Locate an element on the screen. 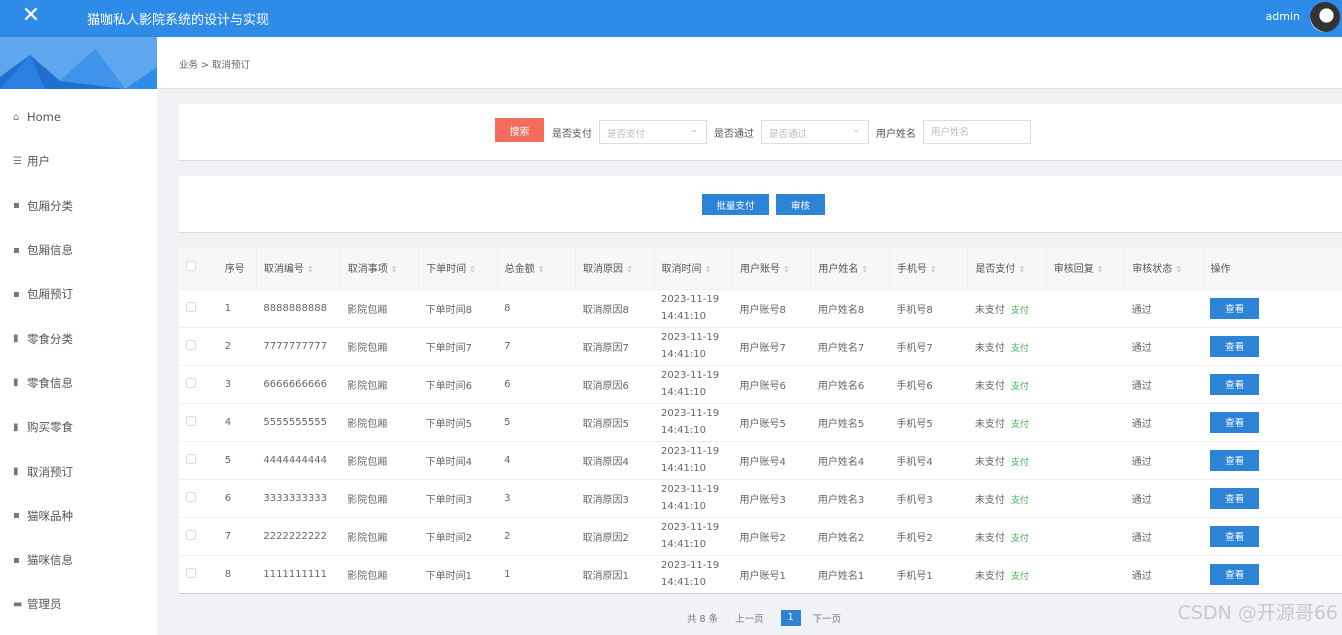 This screenshot has height=635, width=1342. column-header: 审核回复 ⇕ is located at coordinates (1085, 268).